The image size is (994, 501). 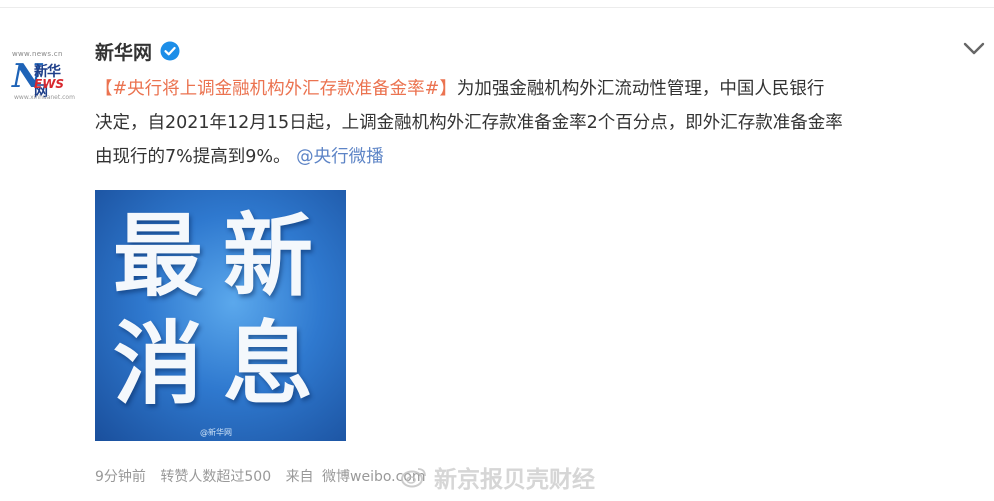 I want to click on image-watermark: @新华网, so click(x=216, y=432).